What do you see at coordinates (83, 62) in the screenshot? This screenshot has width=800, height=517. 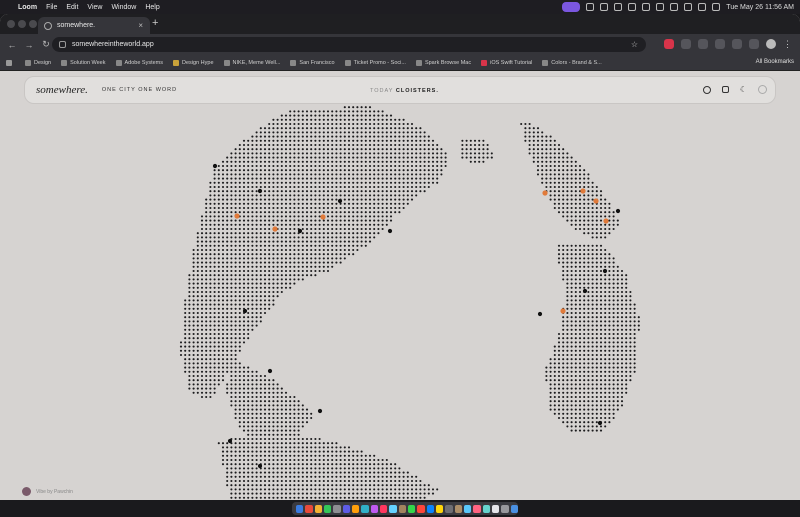 I see `bookmark-item: Solution Week` at bounding box center [83, 62].